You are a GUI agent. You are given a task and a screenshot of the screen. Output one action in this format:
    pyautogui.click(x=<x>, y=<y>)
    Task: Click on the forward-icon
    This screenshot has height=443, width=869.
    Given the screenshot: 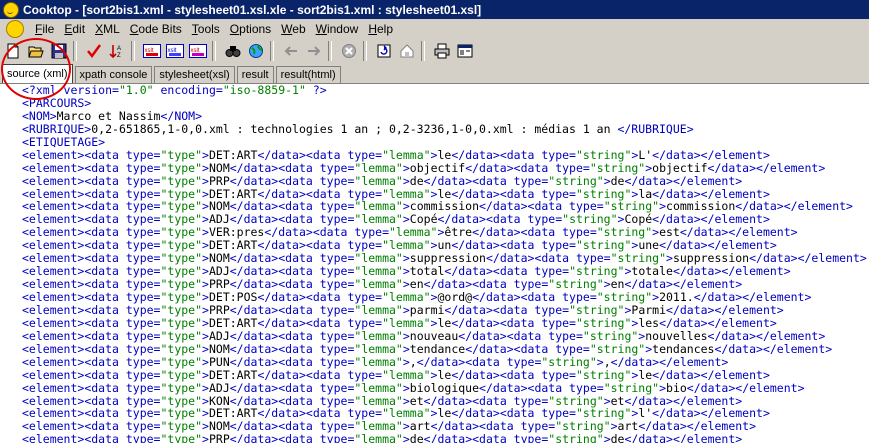 What is the action you would take?
    pyautogui.click(x=313, y=51)
    